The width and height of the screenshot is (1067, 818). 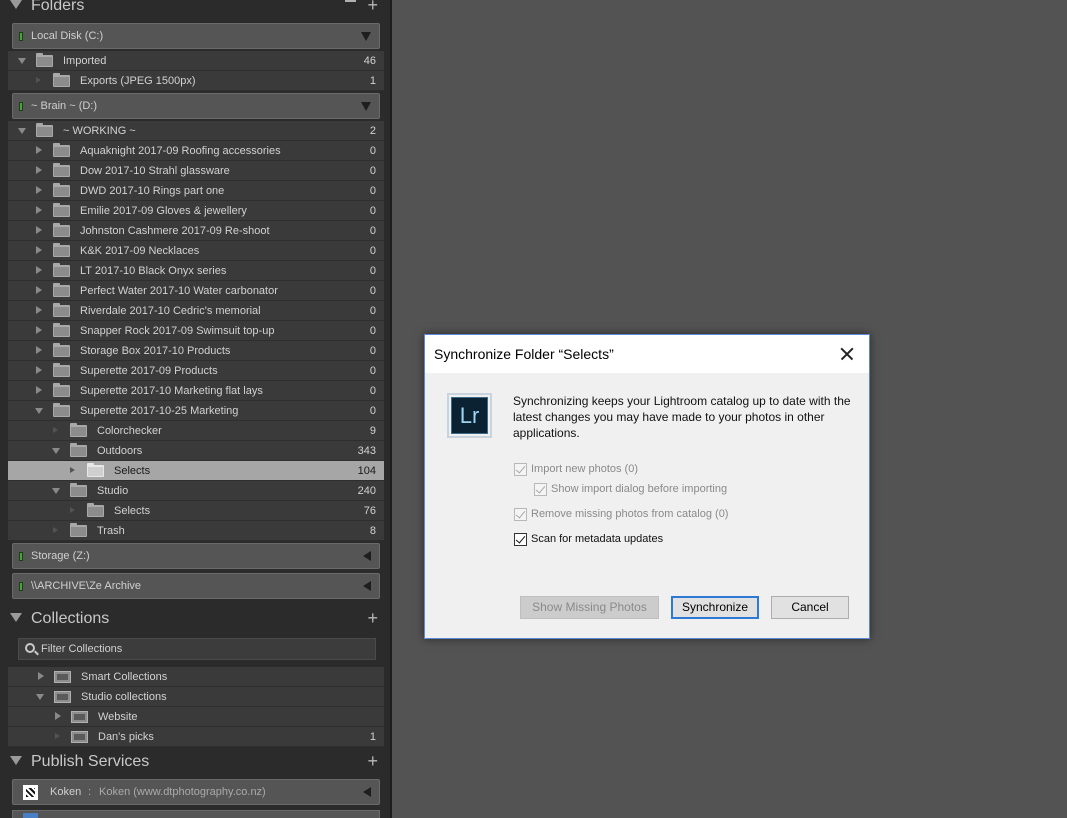 What do you see at coordinates (350, 1) in the screenshot?
I see `remove-folder-icon` at bounding box center [350, 1].